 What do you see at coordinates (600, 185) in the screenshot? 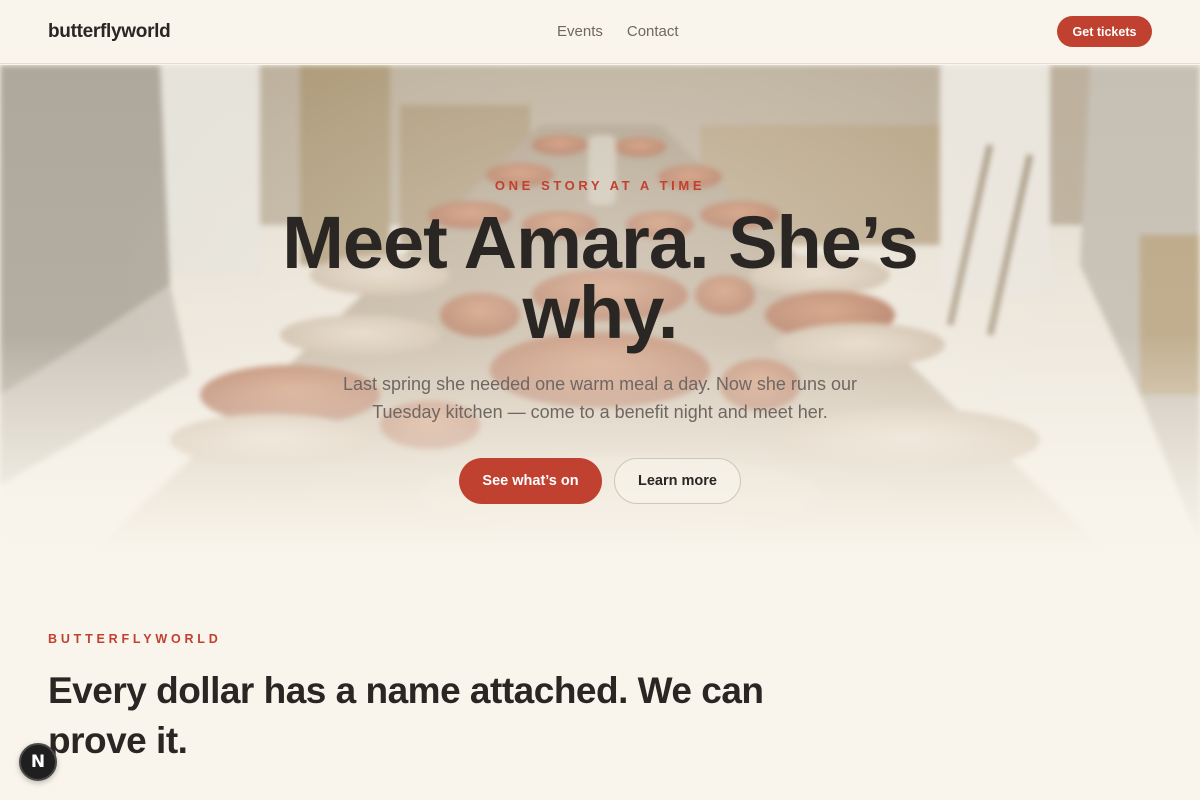
I see `hero-eyebrow: ONE STORY AT A TIME` at bounding box center [600, 185].